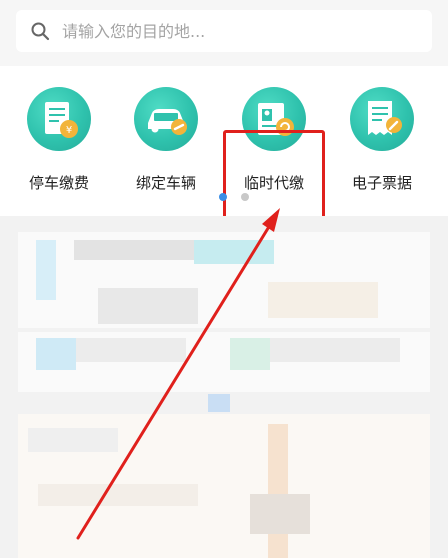 The height and width of the screenshot is (558, 448). I want to click on bind-vehicle-icon, so click(166, 119).